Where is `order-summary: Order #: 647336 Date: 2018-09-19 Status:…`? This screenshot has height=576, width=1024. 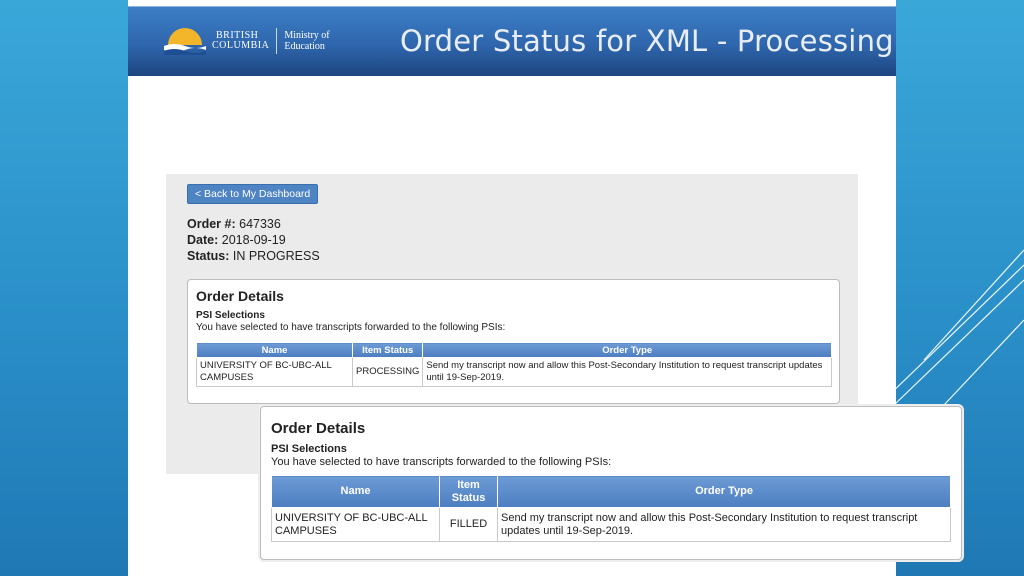 order-summary: Order #: 647336 Date: 2018-09-19 Status:… is located at coordinates (253, 240).